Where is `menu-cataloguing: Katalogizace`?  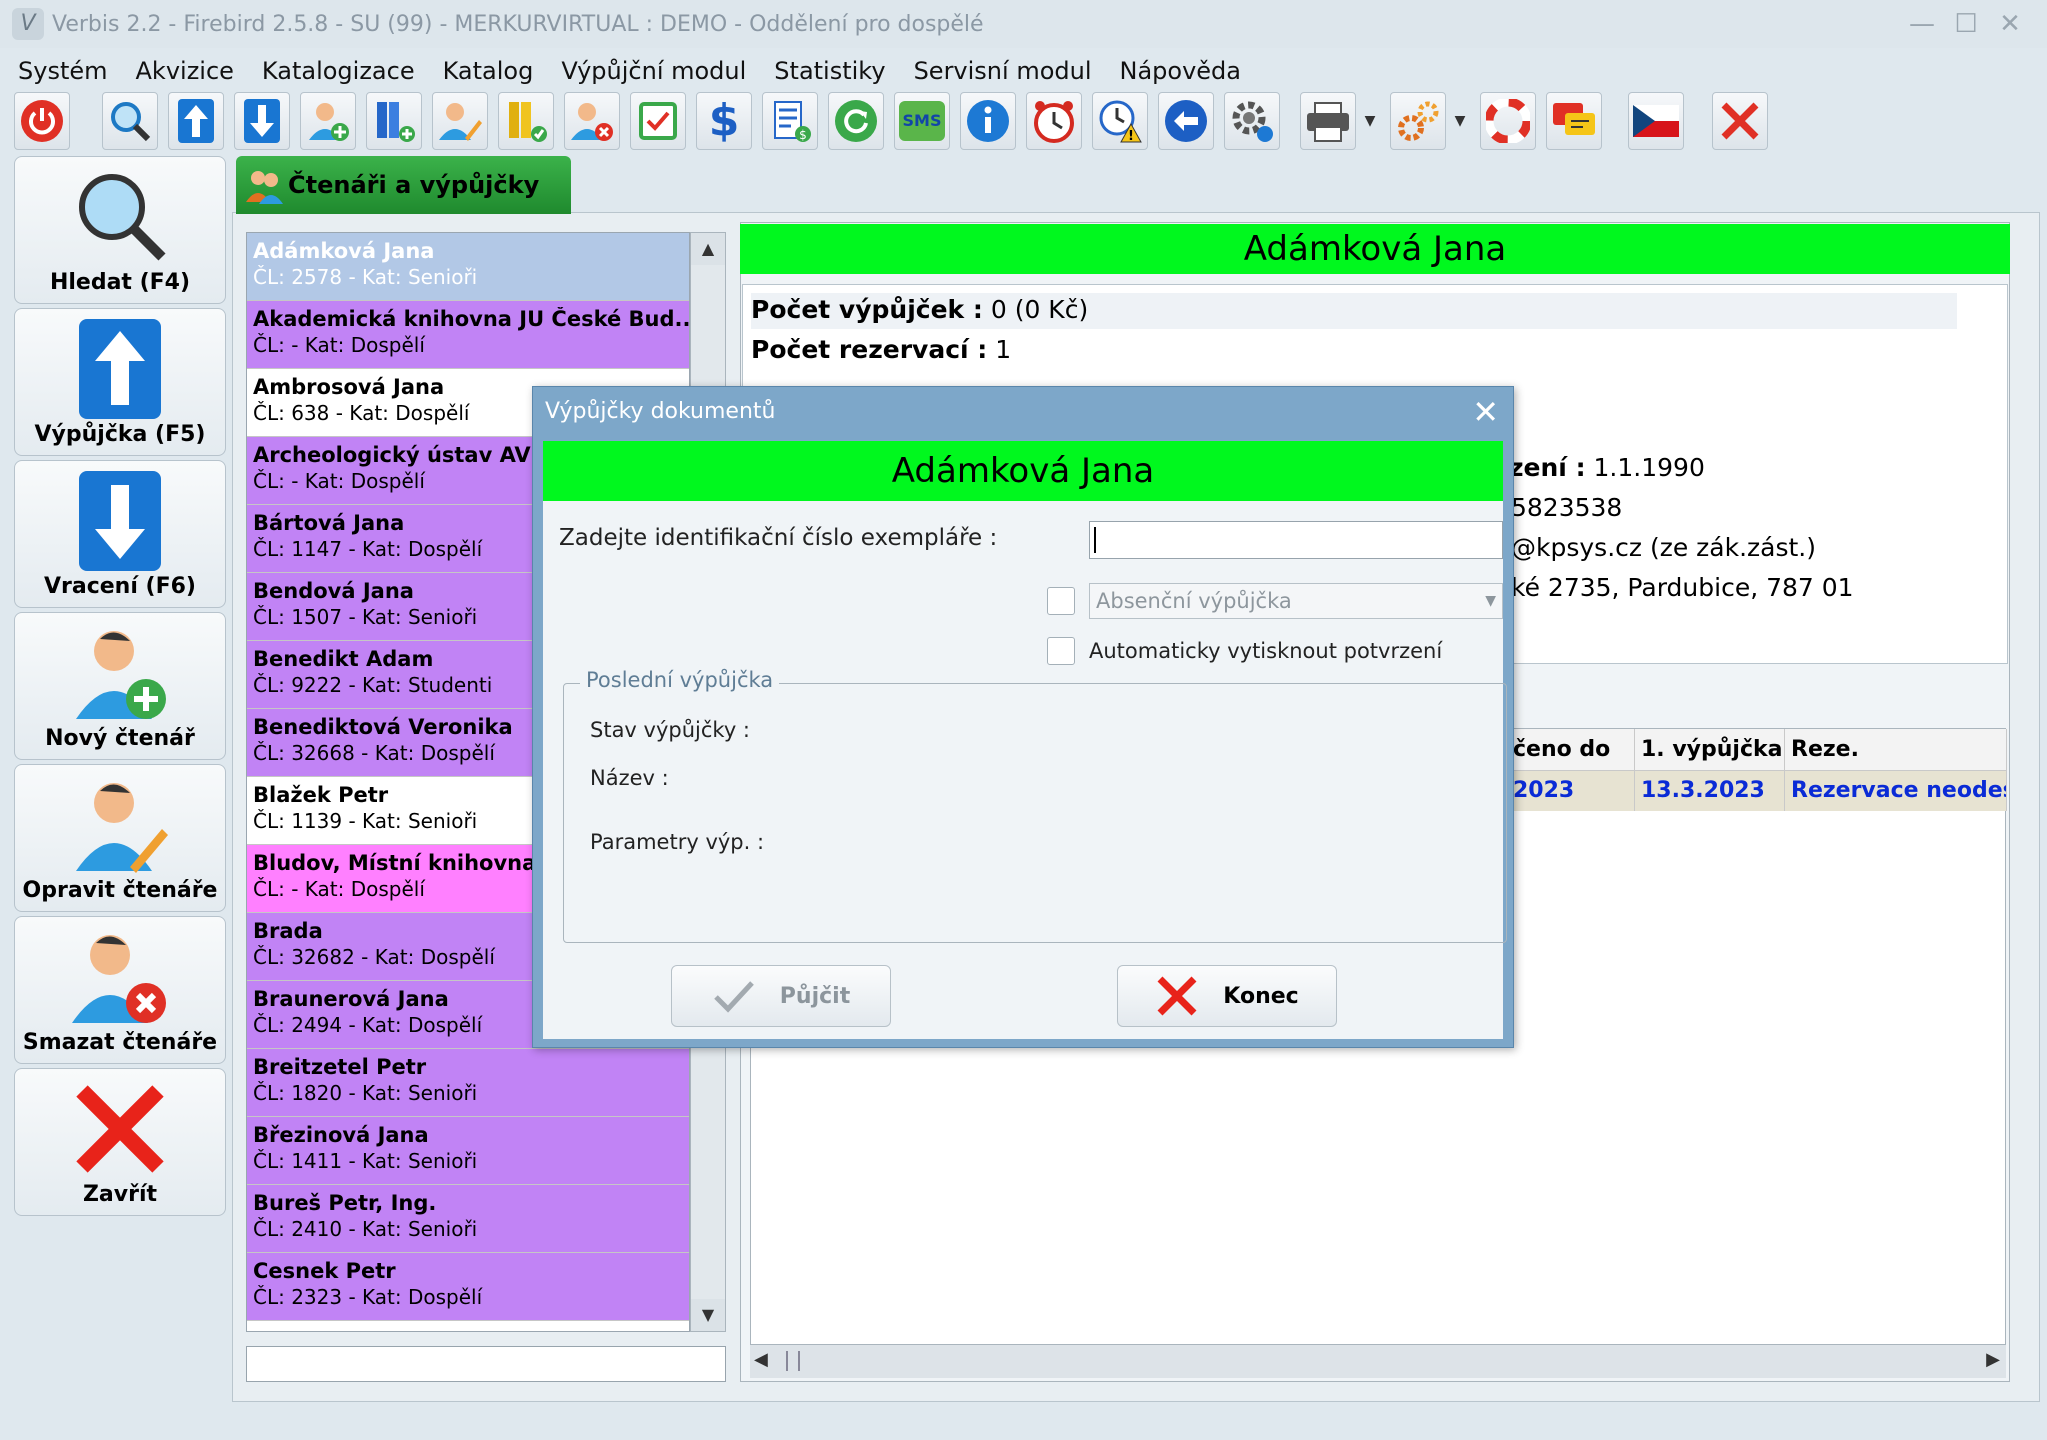 menu-cataloguing: Katalogizace is located at coordinates (338, 71).